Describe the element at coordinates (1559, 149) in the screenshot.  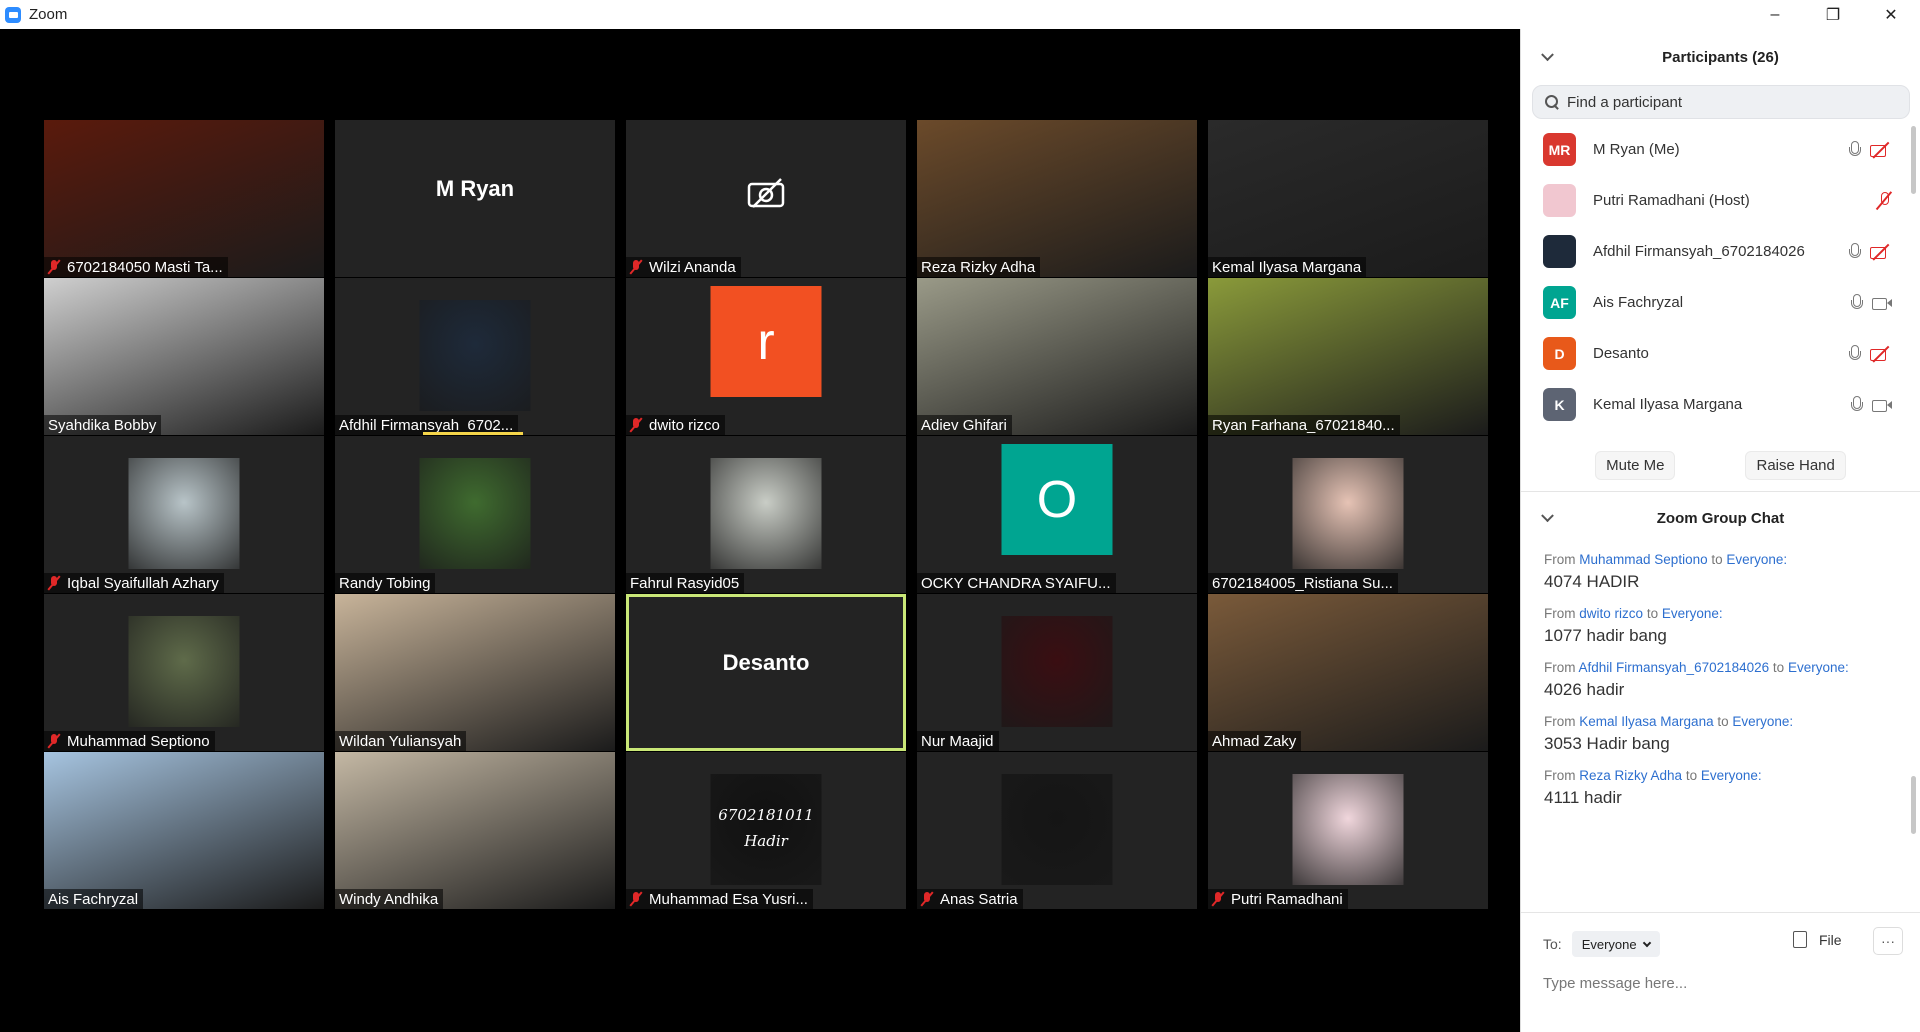
I see `participant-avatar: MR` at that location.